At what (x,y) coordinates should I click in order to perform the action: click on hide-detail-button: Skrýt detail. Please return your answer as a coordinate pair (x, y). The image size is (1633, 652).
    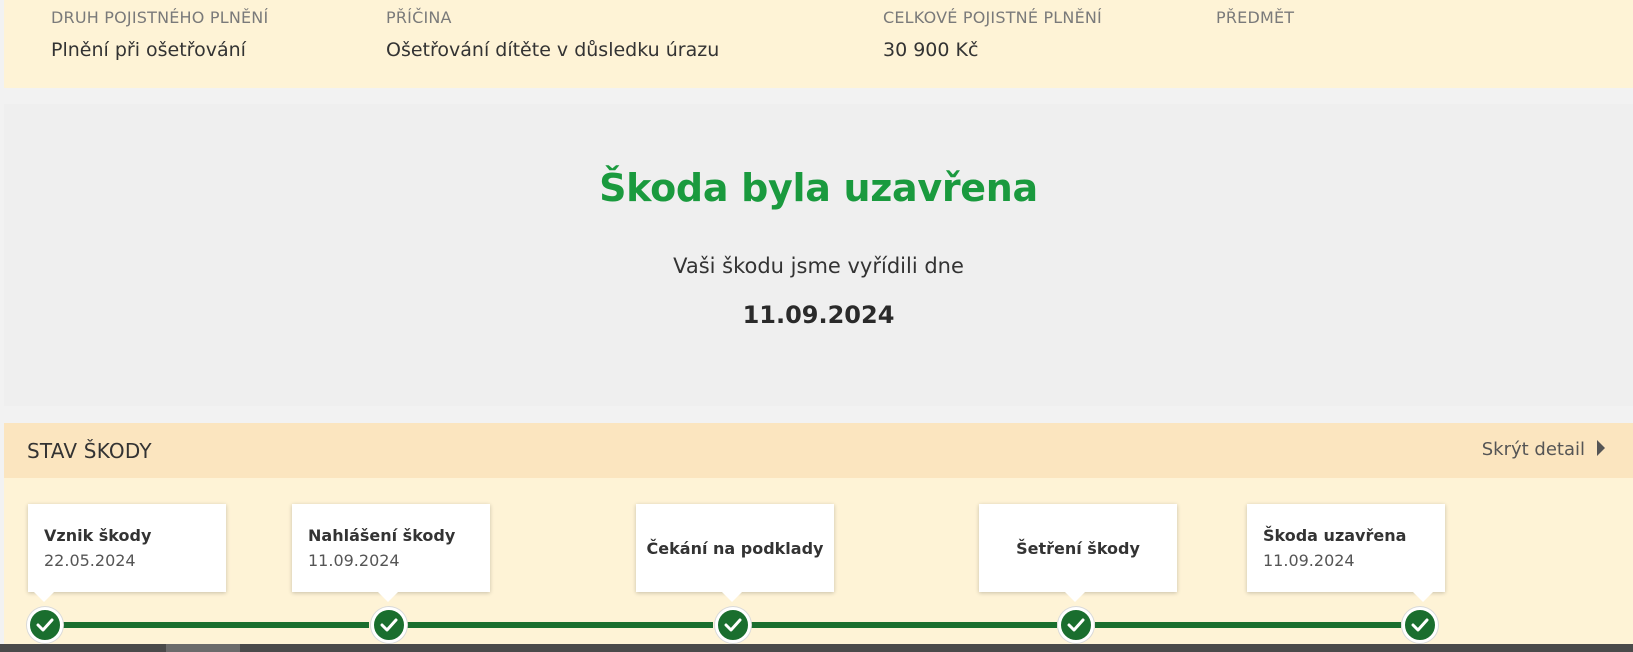
    Looking at the image, I should click on (1543, 449).